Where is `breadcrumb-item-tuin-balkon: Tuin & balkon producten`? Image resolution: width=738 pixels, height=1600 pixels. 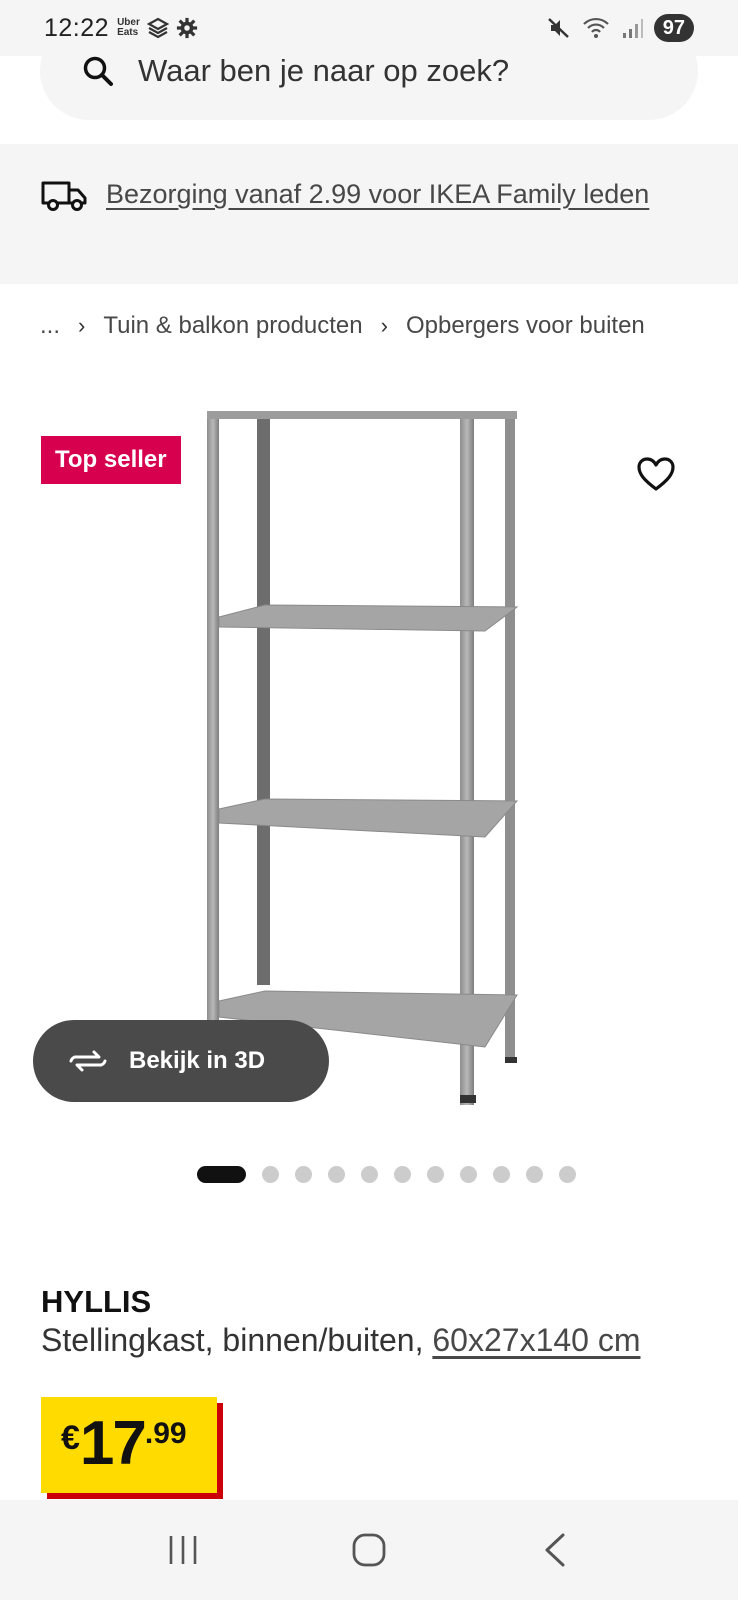 breadcrumb-item-tuin-balkon: Tuin & balkon producten is located at coordinates (232, 326).